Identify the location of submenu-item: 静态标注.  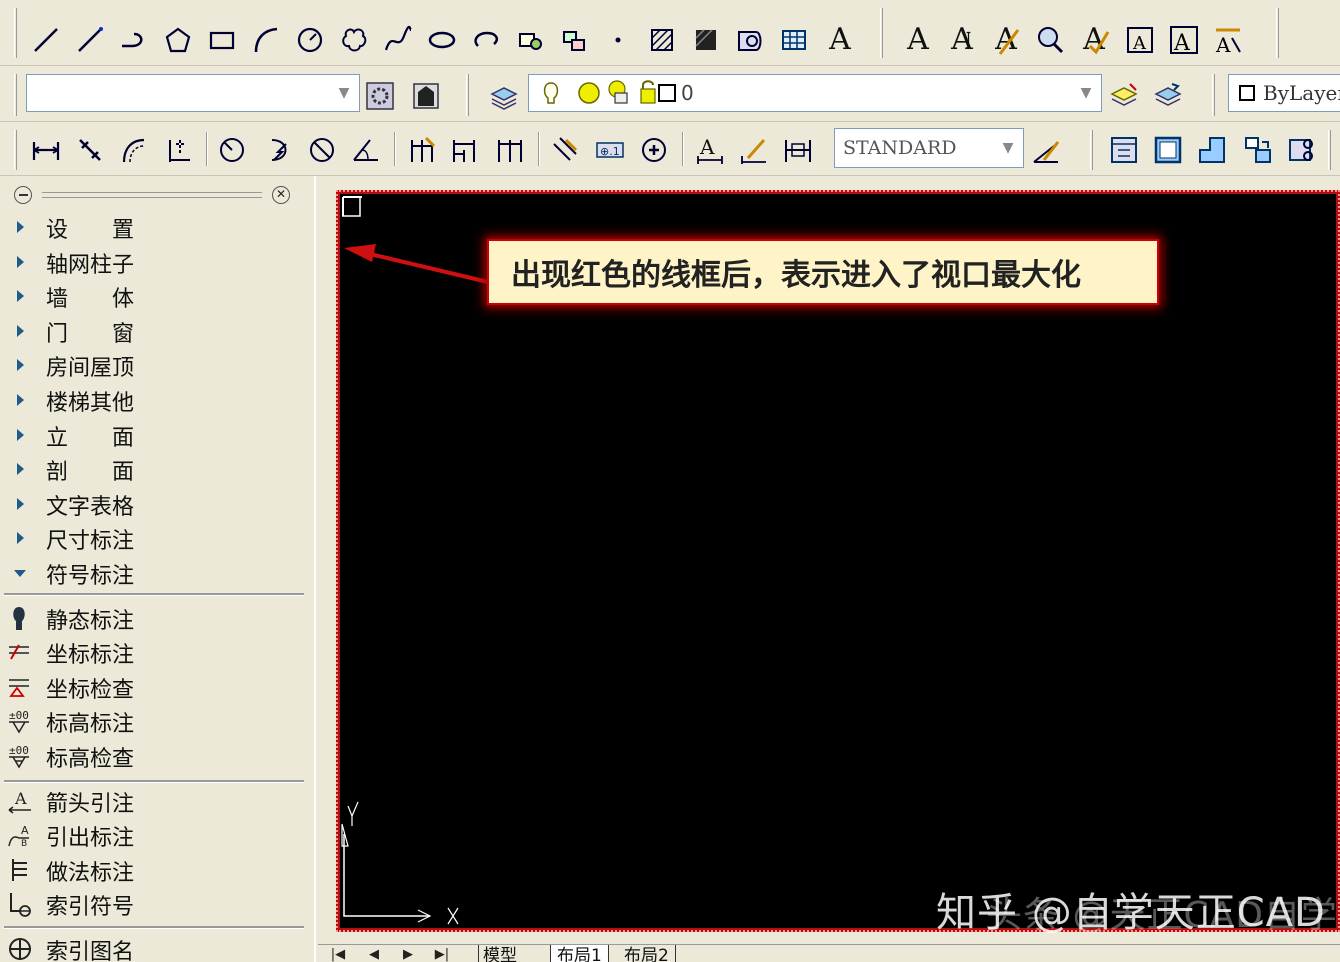
(152, 618).